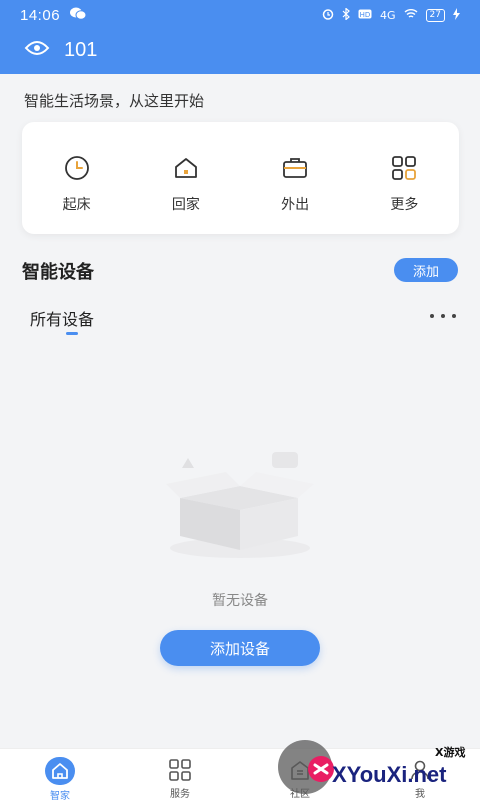 Image resolution: width=480 pixels, height=800 pixels. What do you see at coordinates (389, 774) in the screenshot?
I see `watermark-text: XYouXi.net` at bounding box center [389, 774].